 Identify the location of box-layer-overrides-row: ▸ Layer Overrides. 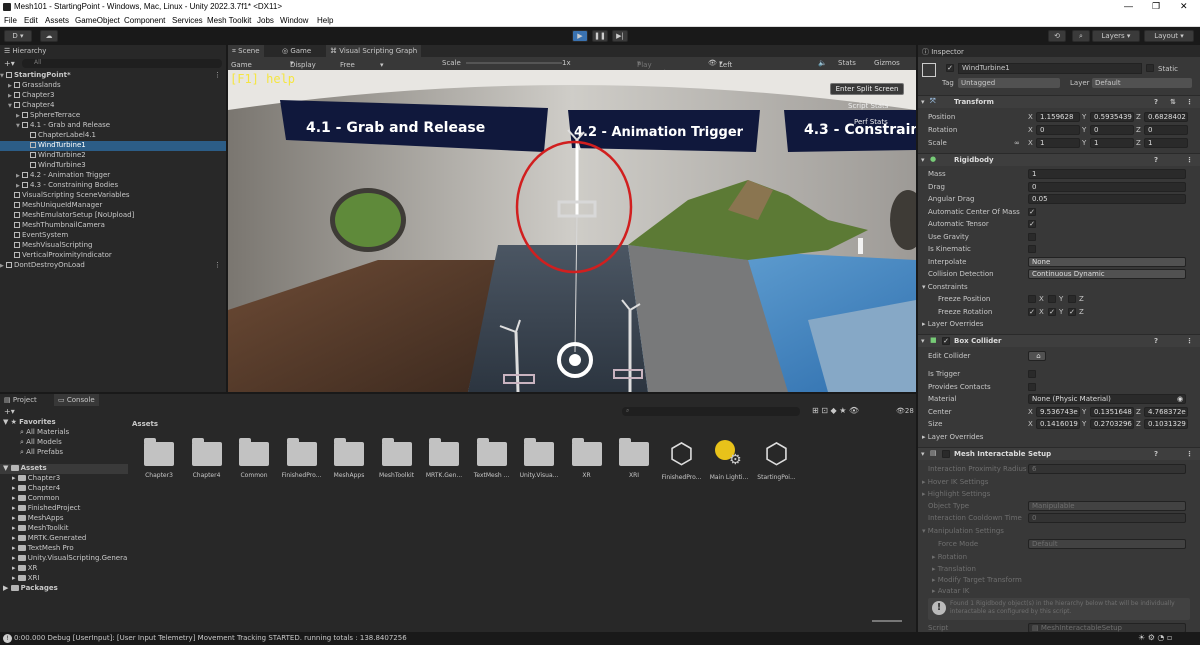
(1059, 437).